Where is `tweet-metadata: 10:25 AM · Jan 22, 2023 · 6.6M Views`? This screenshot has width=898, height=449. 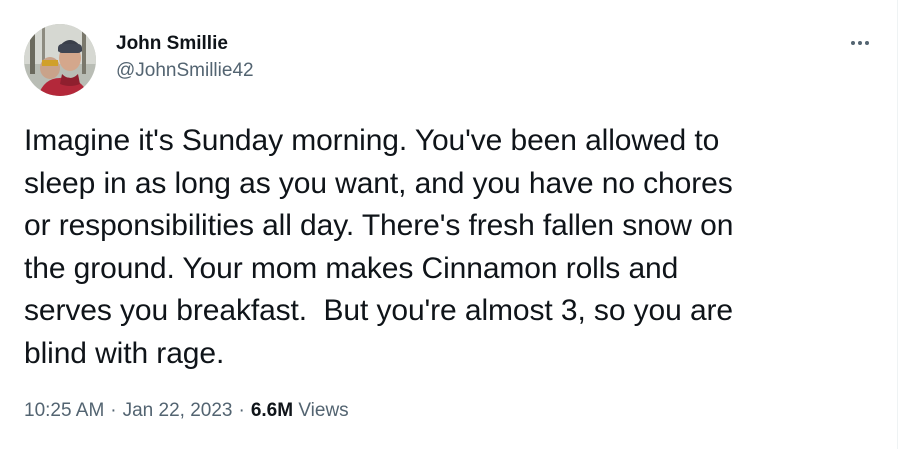 tweet-metadata: 10:25 AM · Jan 22, 2023 · 6.6M Views is located at coordinates (186, 411).